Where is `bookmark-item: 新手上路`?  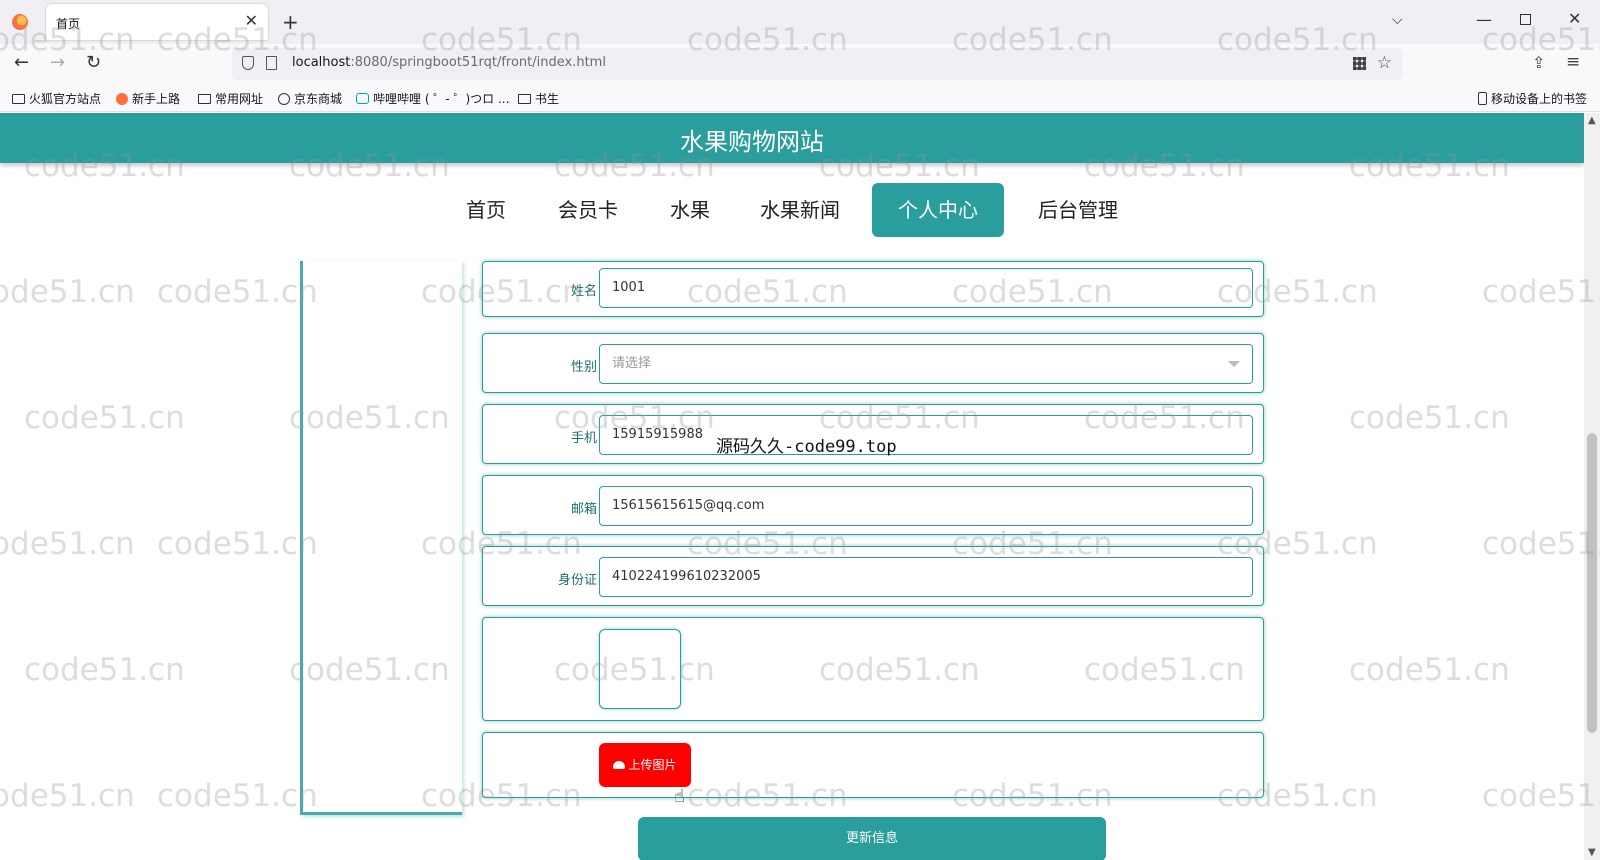 bookmark-item: 新手上路 is located at coordinates (148, 98).